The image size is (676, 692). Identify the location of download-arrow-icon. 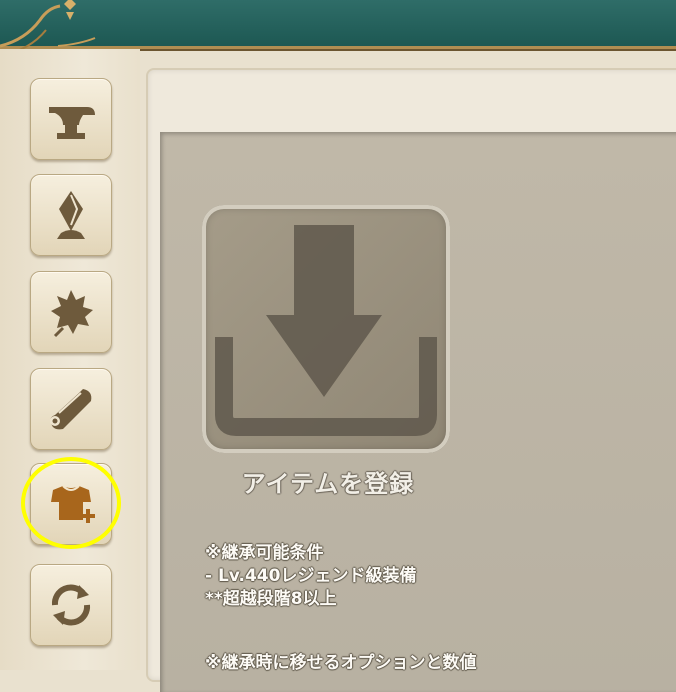
(326, 330).